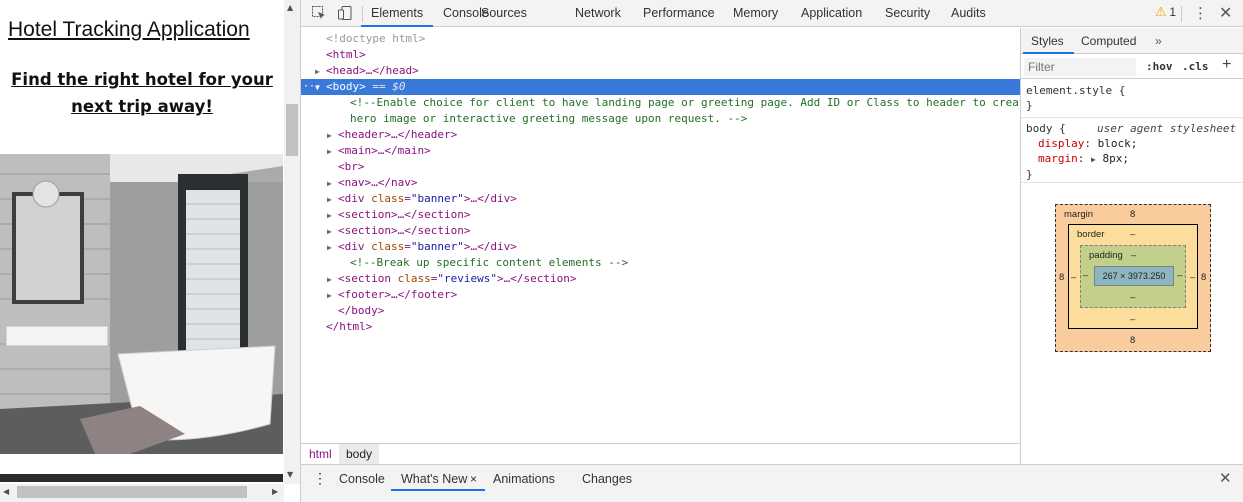 The height and width of the screenshot is (502, 1243). I want to click on prop-value: block;, so click(1117, 143).